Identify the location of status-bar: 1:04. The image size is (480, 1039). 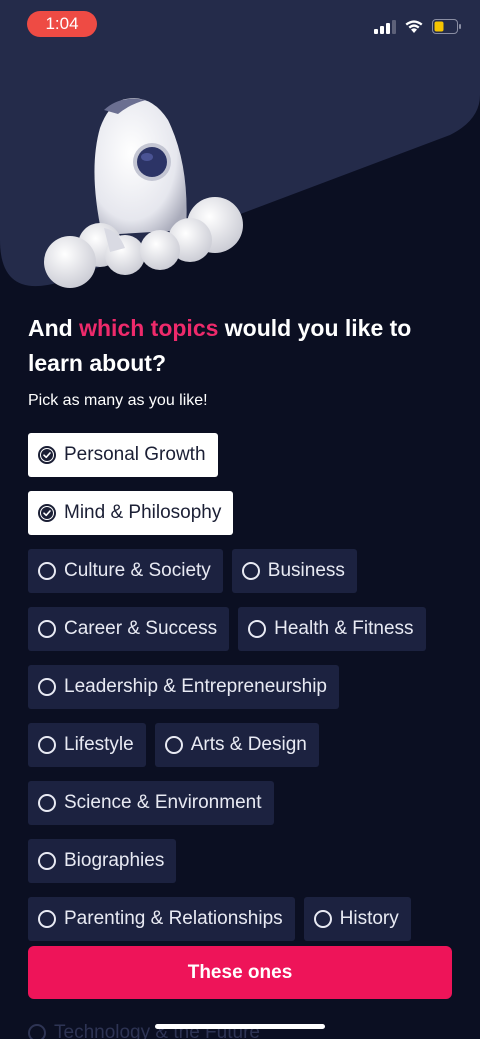
(240, 25).